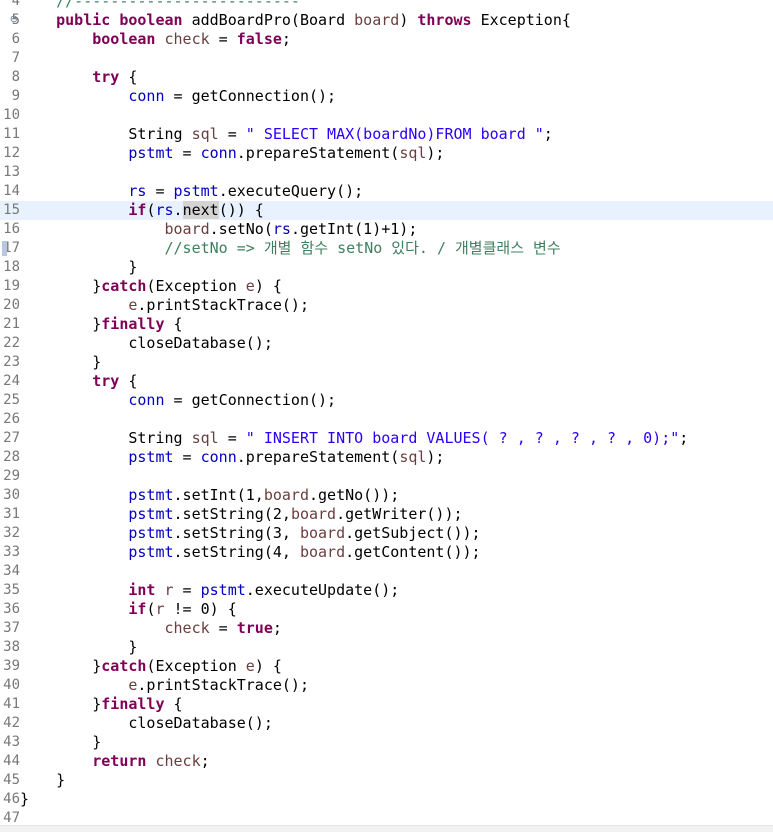  What do you see at coordinates (209, 495) in the screenshot?
I see `code-text: pstmt.setInt(1,board.getNo());` at bounding box center [209, 495].